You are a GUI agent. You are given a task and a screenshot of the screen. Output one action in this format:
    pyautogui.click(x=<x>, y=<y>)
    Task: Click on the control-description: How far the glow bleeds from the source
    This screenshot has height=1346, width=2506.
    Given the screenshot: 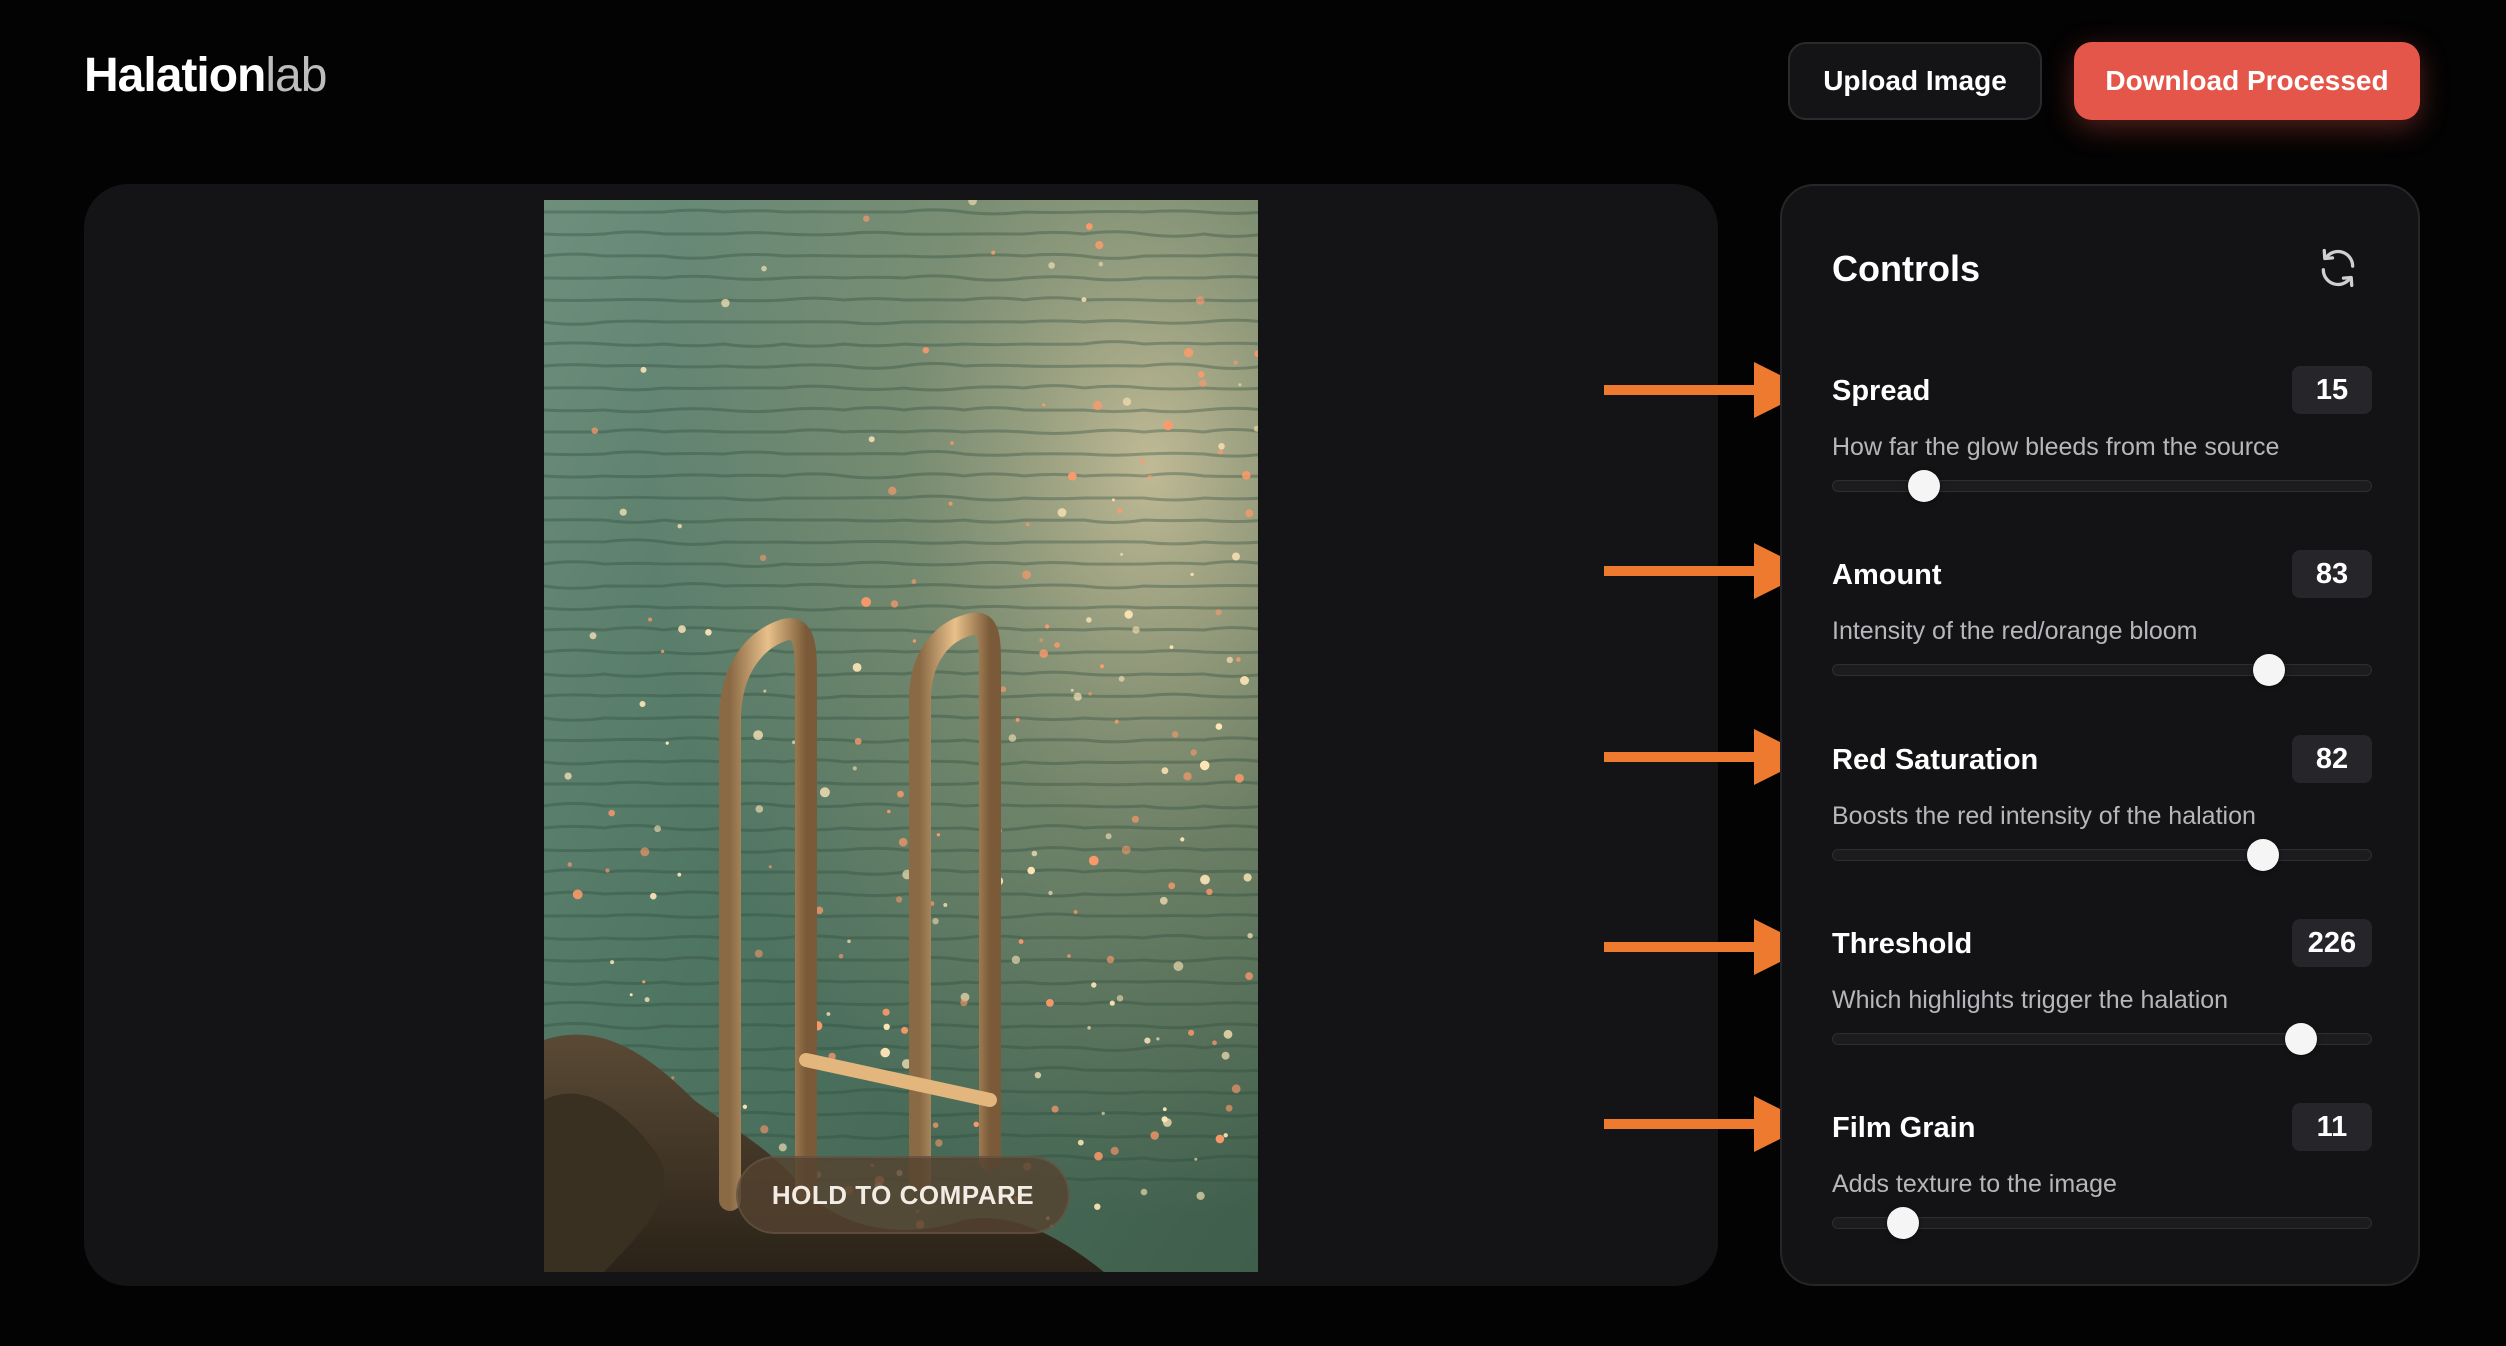 What is the action you would take?
    pyautogui.click(x=2056, y=447)
    